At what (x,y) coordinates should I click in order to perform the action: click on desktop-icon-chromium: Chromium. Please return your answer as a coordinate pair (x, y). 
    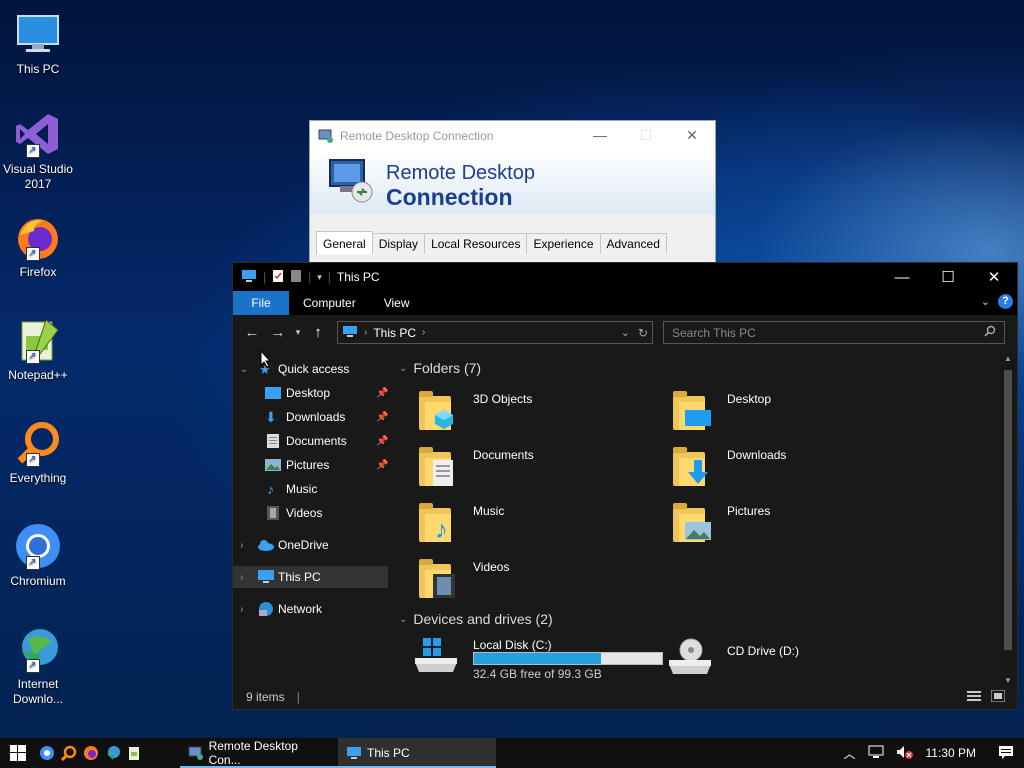
    Looking at the image, I should click on (38, 550).